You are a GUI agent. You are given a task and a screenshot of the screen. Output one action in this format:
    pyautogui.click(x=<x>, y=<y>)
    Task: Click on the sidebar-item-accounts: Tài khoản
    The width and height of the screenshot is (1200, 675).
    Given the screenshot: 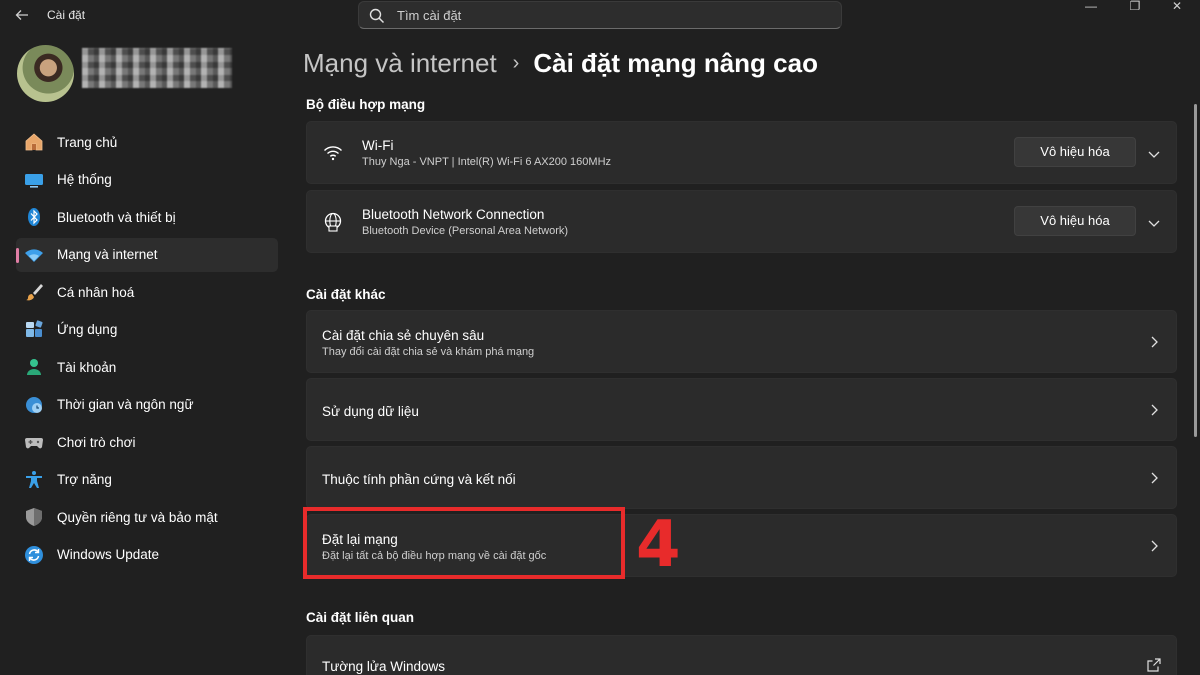 What is the action you would take?
    pyautogui.click(x=147, y=367)
    